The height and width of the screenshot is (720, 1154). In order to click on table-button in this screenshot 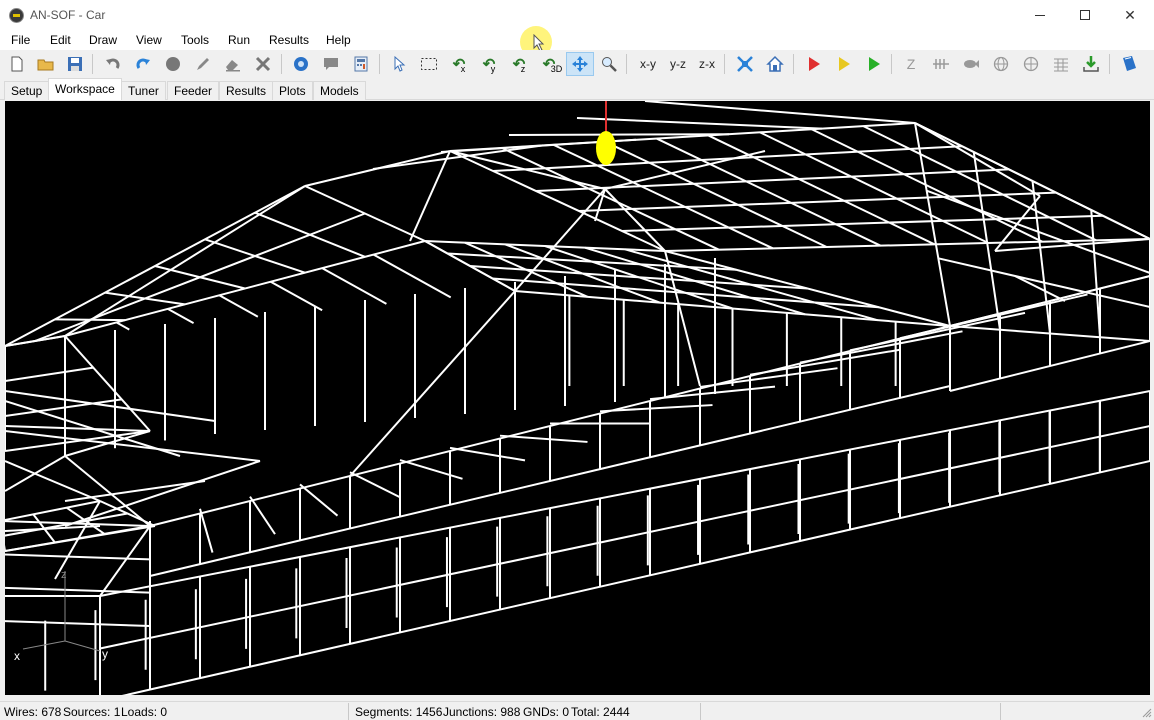, I will do `click(1061, 64)`.